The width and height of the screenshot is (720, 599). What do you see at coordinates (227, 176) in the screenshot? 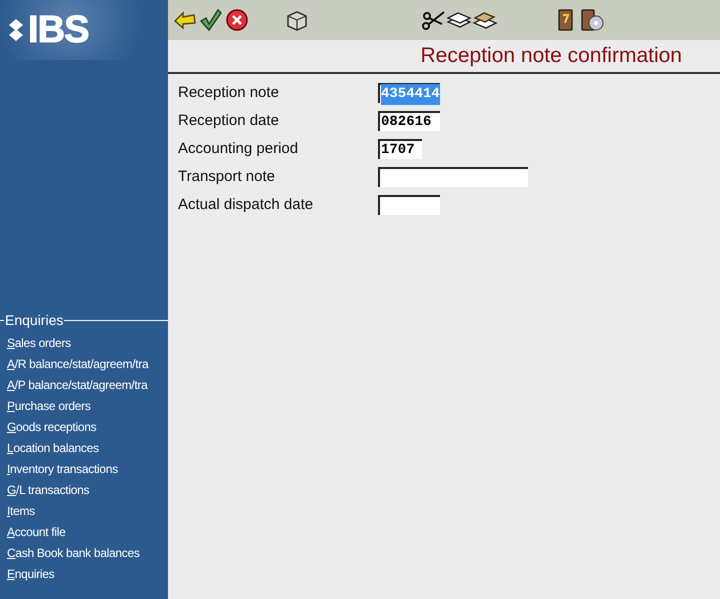
I see `field-label: Transport note` at bounding box center [227, 176].